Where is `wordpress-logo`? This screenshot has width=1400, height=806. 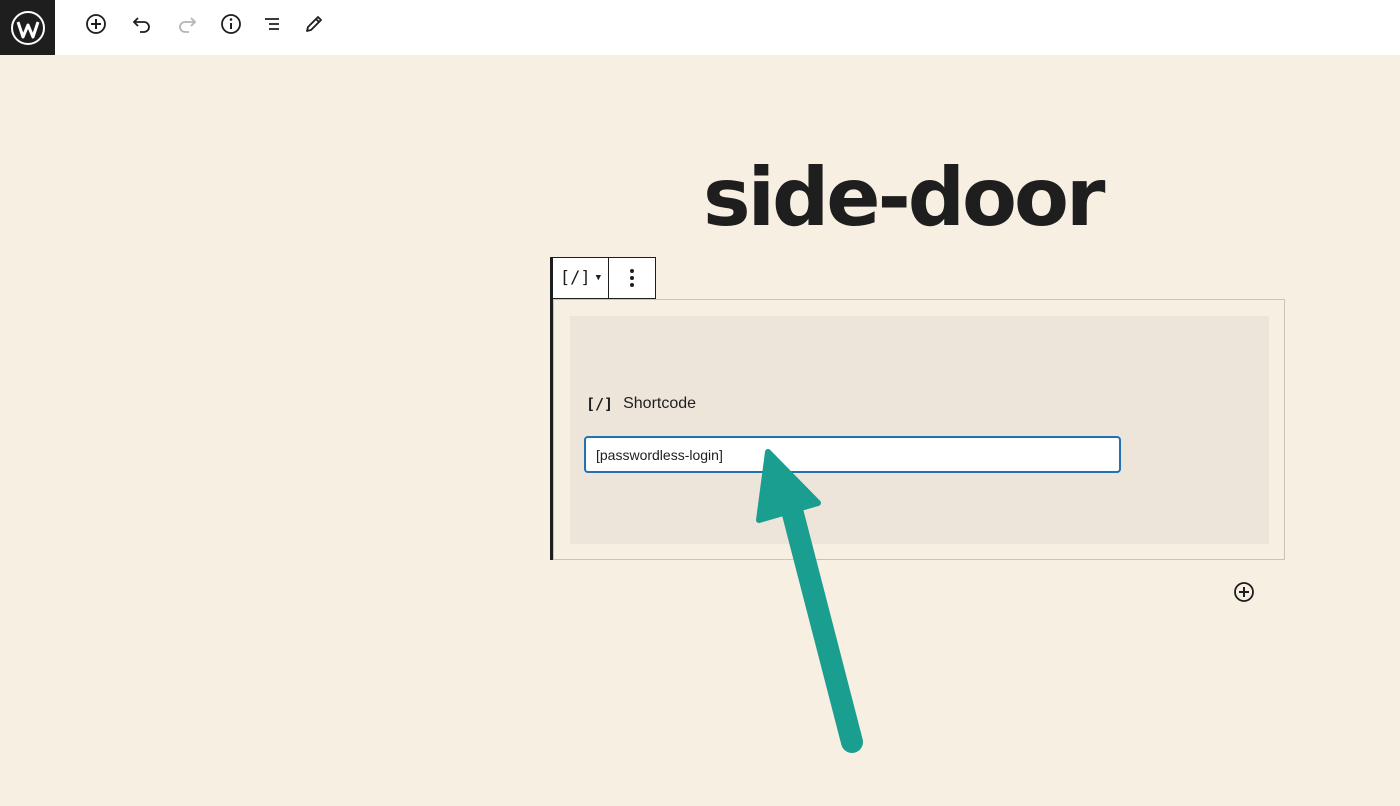 wordpress-logo is located at coordinates (27, 27).